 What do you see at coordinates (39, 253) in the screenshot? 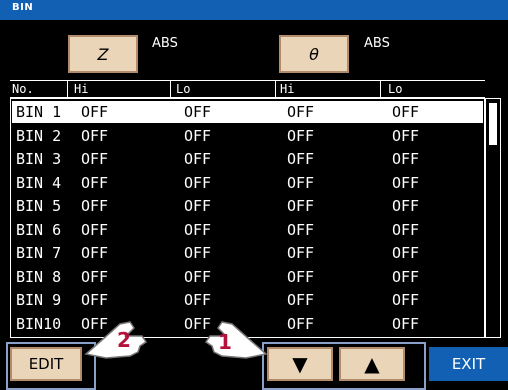
I see `bin-name-cell: BIN 7` at bounding box center [39, 253].